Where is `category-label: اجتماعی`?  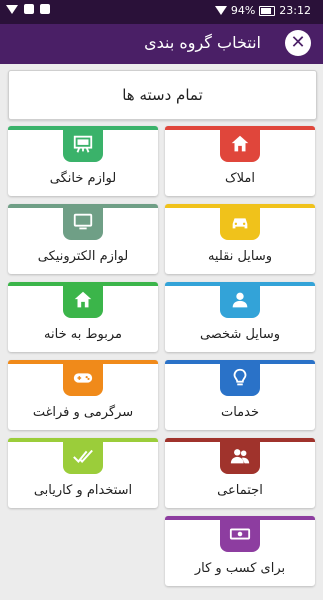 category-label: اجتماعی is located at coordinates (240, 490).